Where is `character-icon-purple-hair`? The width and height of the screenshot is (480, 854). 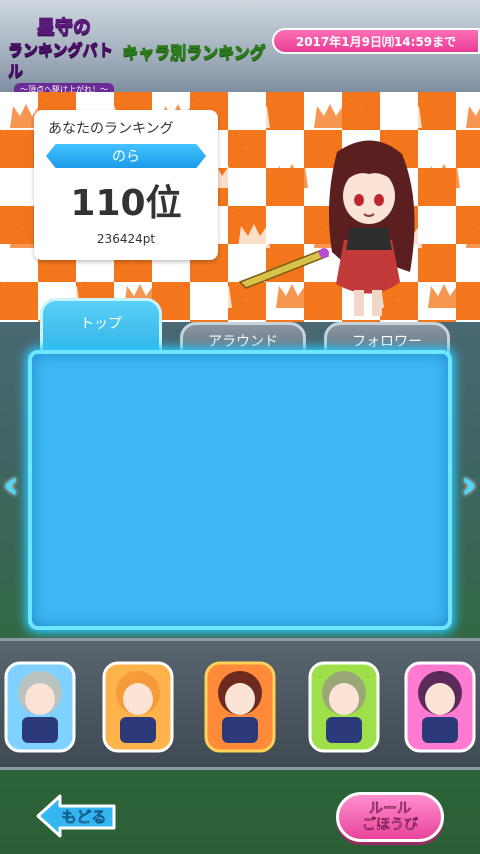 character-icon-purple-hair is located at coordinates (440, 707).